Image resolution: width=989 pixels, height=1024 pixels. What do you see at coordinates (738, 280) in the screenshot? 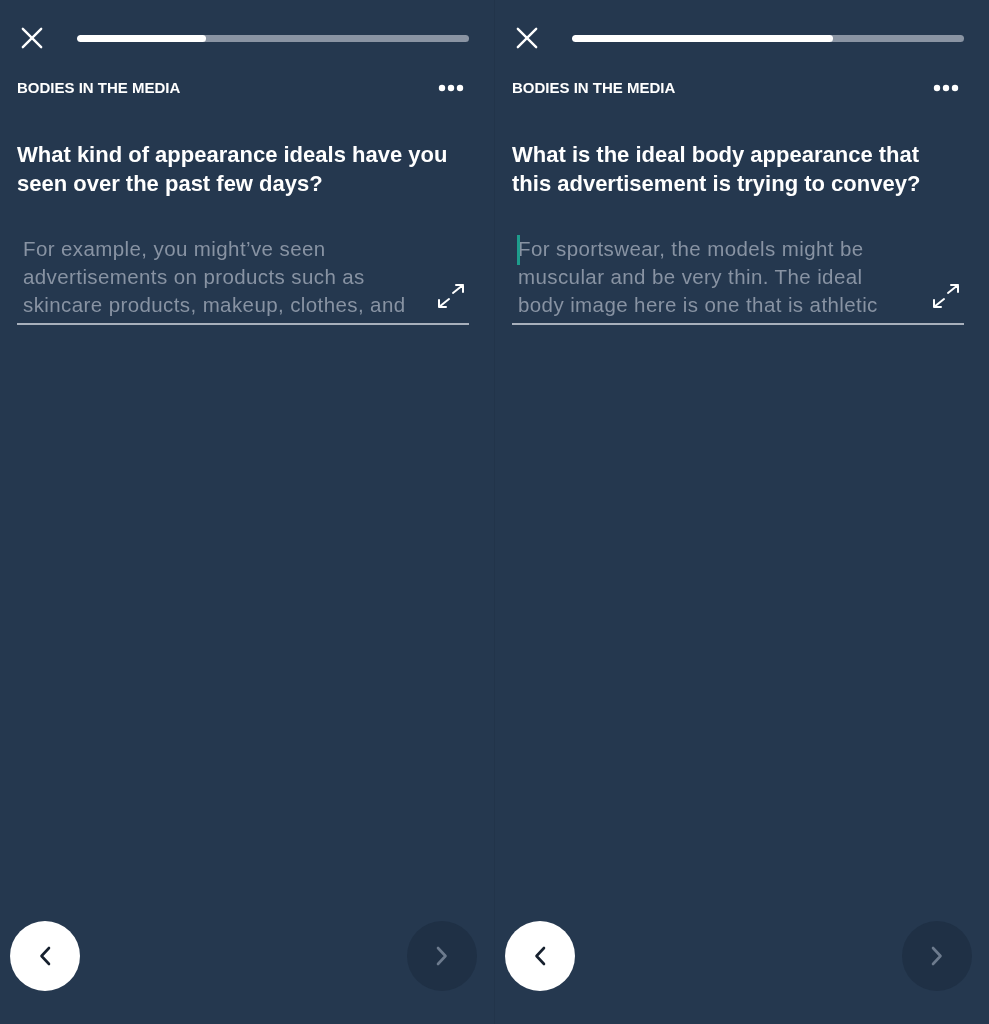
I see `answer-field: For sportswear, the models might be muscular and be very thin. The ideal body image here is one that is athletic` at bounding box center [738, 280].